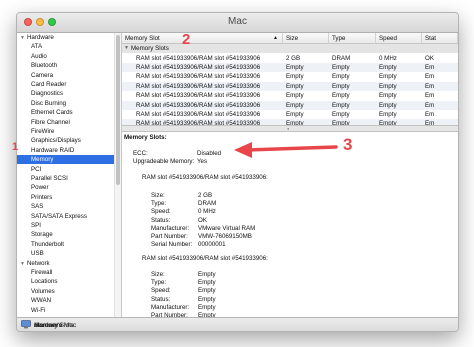 This screenshot has width=474, height=347. Describe the element at coordinates (227, 228) in the screenshot. I see `field-value: VMware Virtual RAM` at that location.